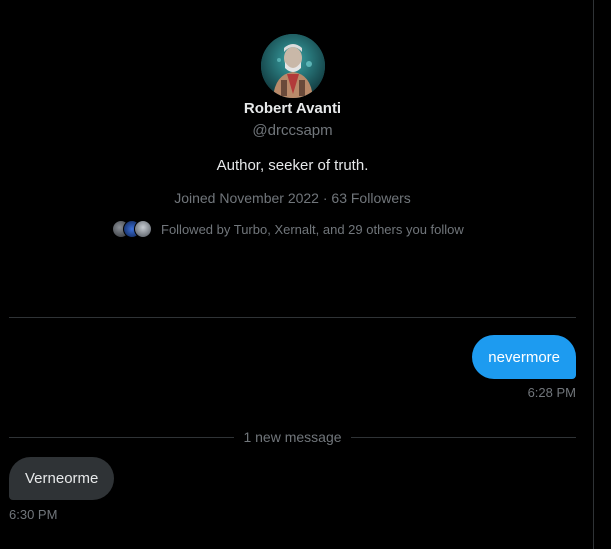 The height and width of the screenshot is (549, 611). I want to click on panel-border, so click(593, 274).